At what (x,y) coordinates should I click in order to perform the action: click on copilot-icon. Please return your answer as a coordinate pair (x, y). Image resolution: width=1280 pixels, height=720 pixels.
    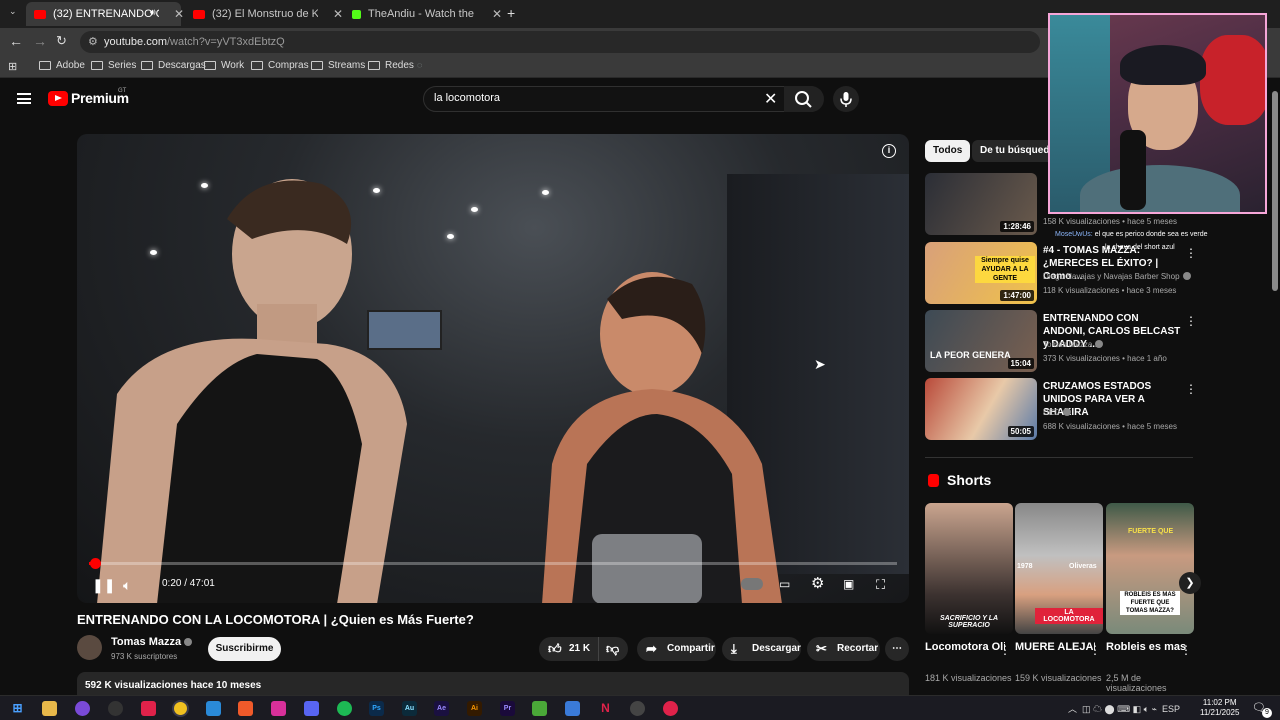
    Looking at the image, I should click on (213, 708).